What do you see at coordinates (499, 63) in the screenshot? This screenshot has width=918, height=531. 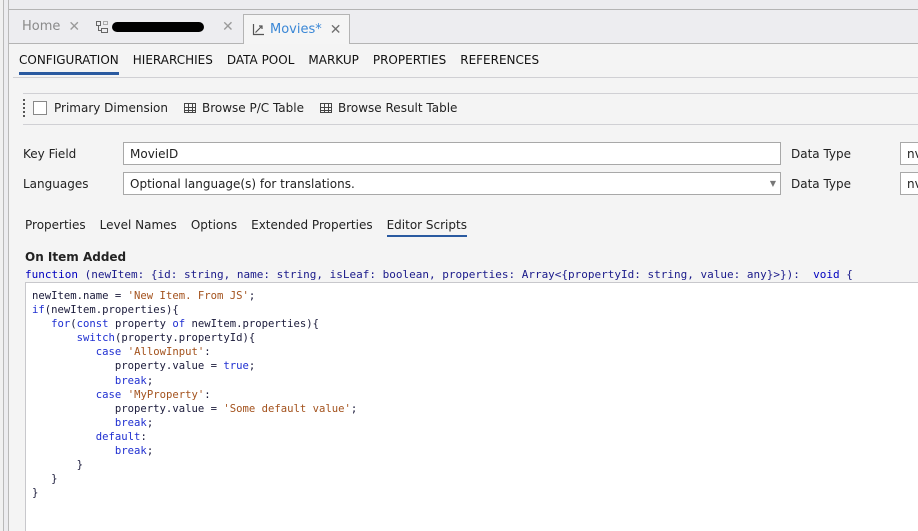 I see `nav-references: REFERENCES` at bounding box center [499, 63].